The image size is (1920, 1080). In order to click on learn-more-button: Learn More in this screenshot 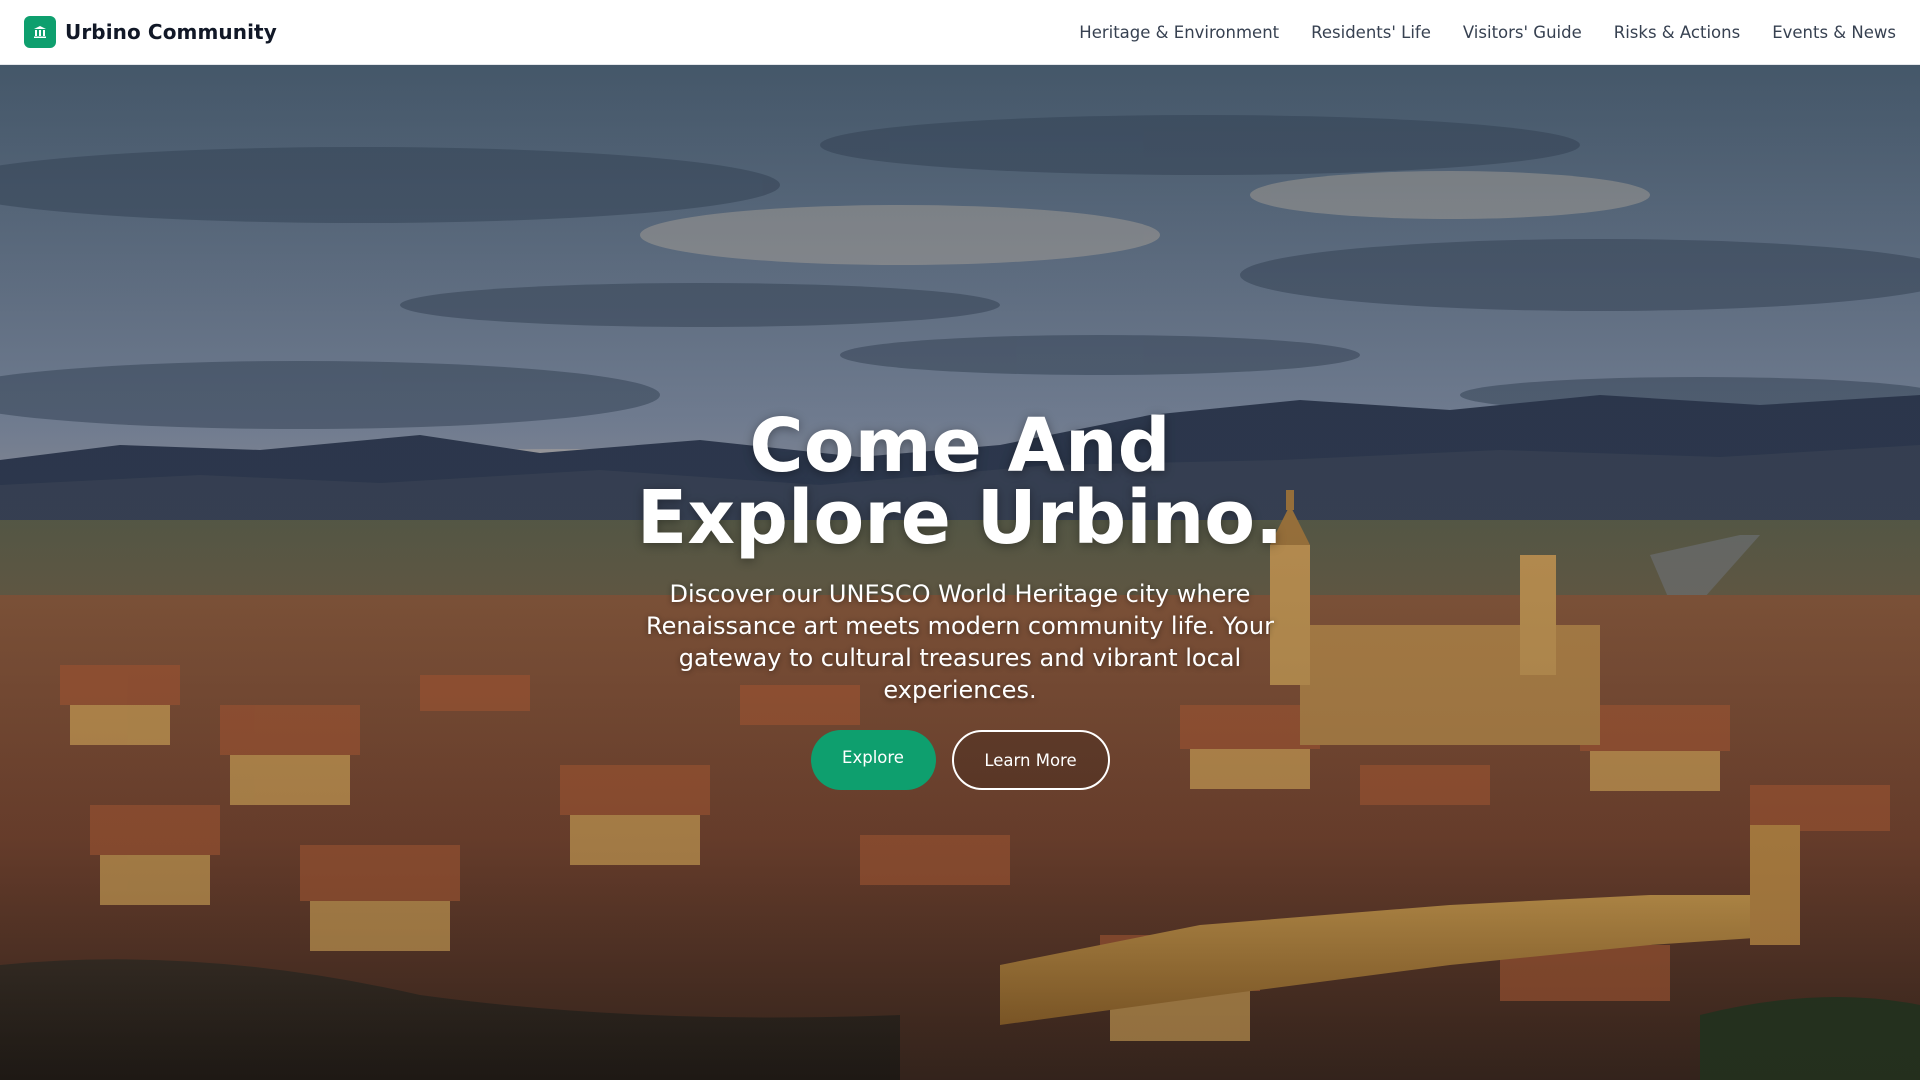, I will do `click(1030, 760)`.